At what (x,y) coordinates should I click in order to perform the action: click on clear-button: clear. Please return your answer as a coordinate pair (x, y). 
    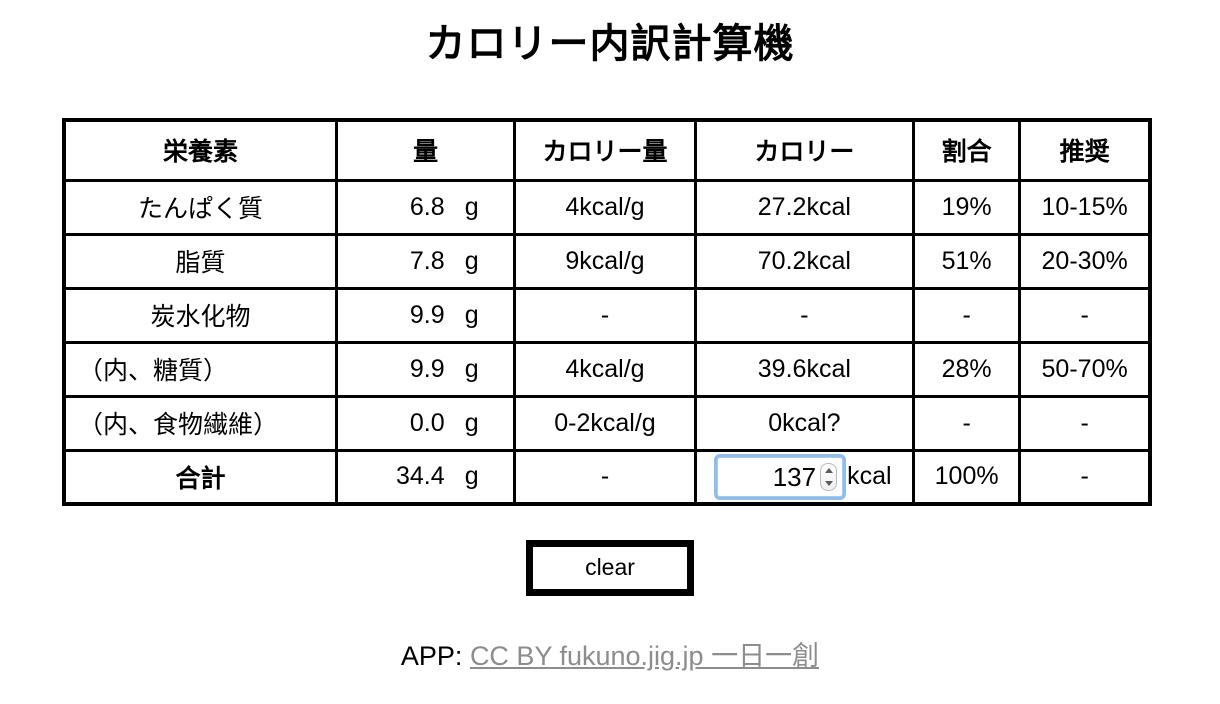
    Looking at the image, I should click on (610, 568).